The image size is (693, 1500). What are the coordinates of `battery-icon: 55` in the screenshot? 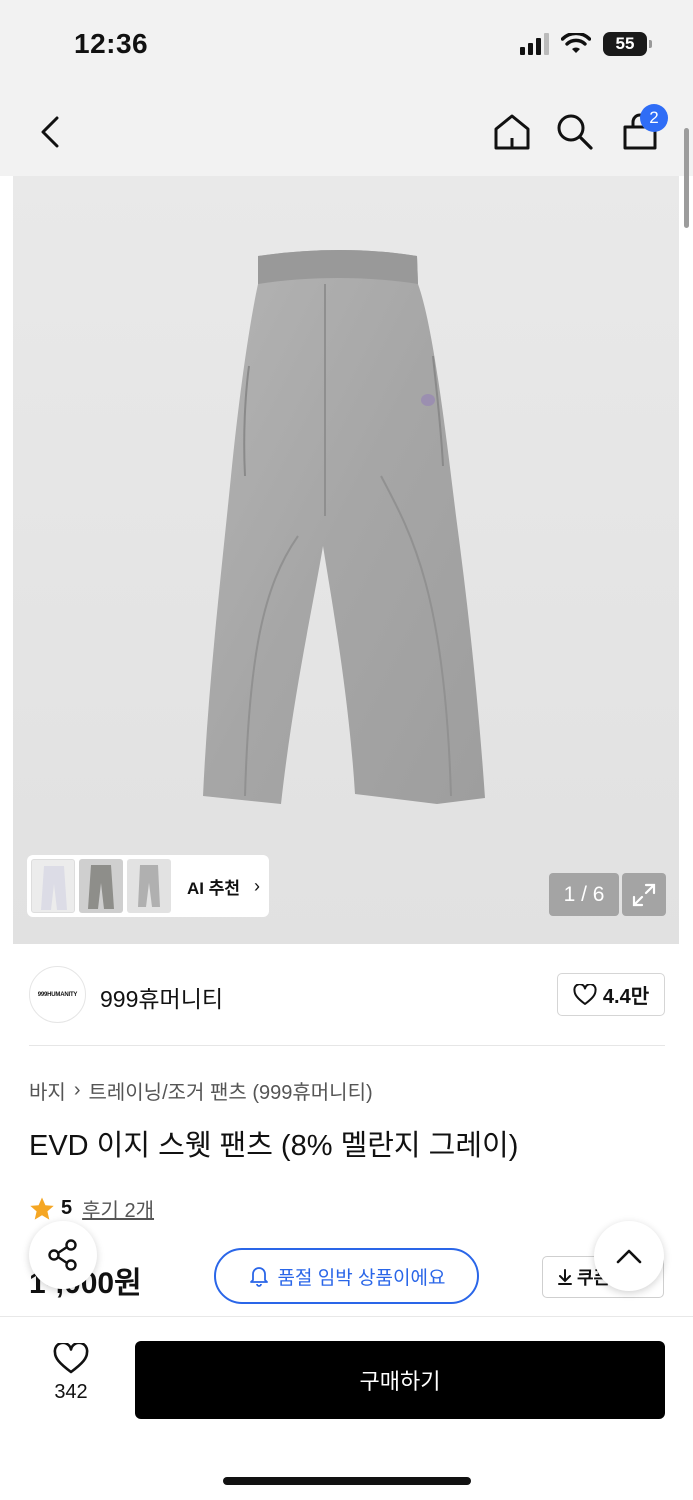 It's located at (627, 44).